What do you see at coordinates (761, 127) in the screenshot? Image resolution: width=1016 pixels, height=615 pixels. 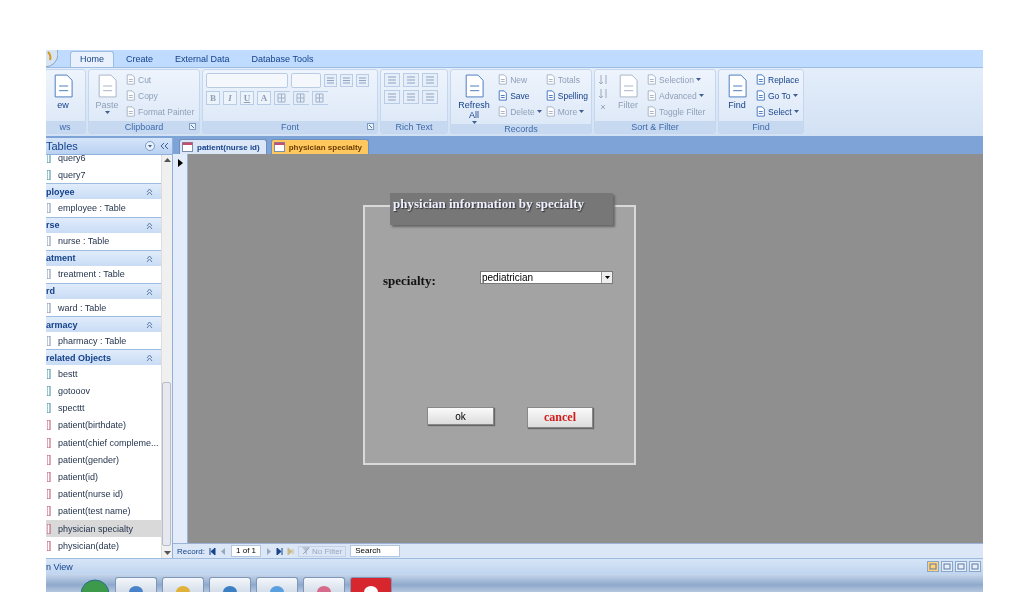 I see `group-label: Find` at bounding box center [761, 127].